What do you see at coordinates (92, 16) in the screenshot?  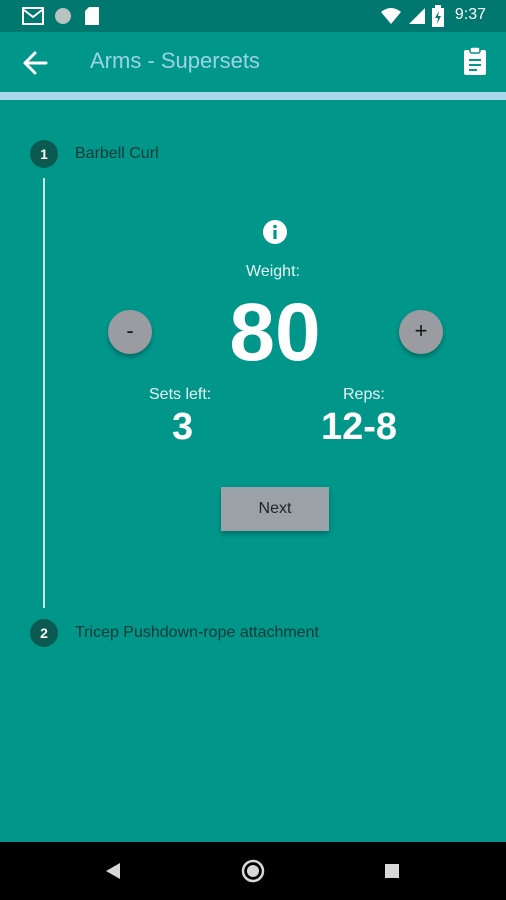 I see `sd-card-icon` at bounding box center [92, 16].